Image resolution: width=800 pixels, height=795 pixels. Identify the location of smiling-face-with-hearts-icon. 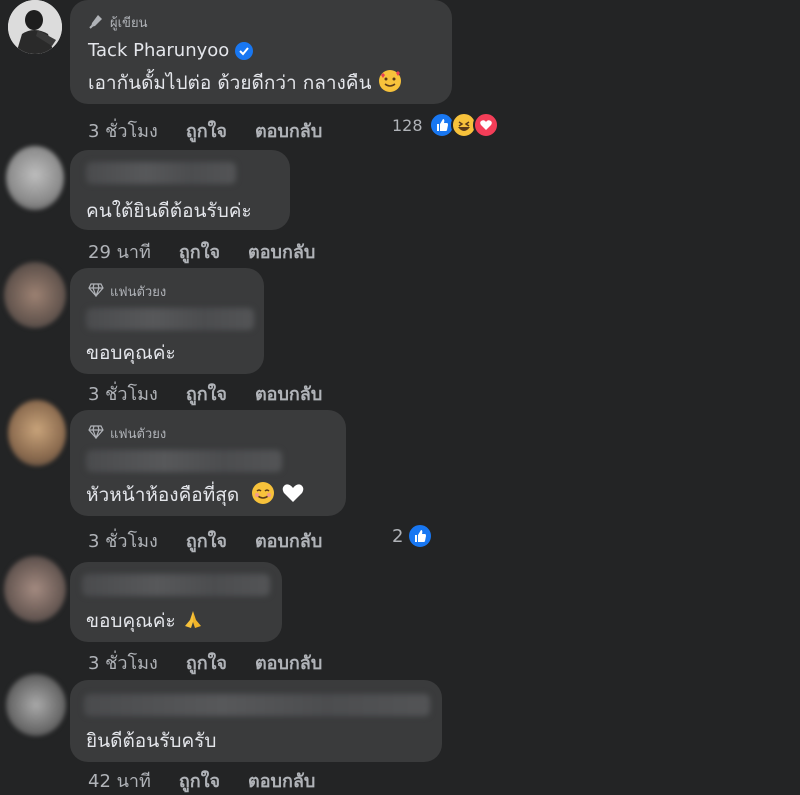
(390, 83).